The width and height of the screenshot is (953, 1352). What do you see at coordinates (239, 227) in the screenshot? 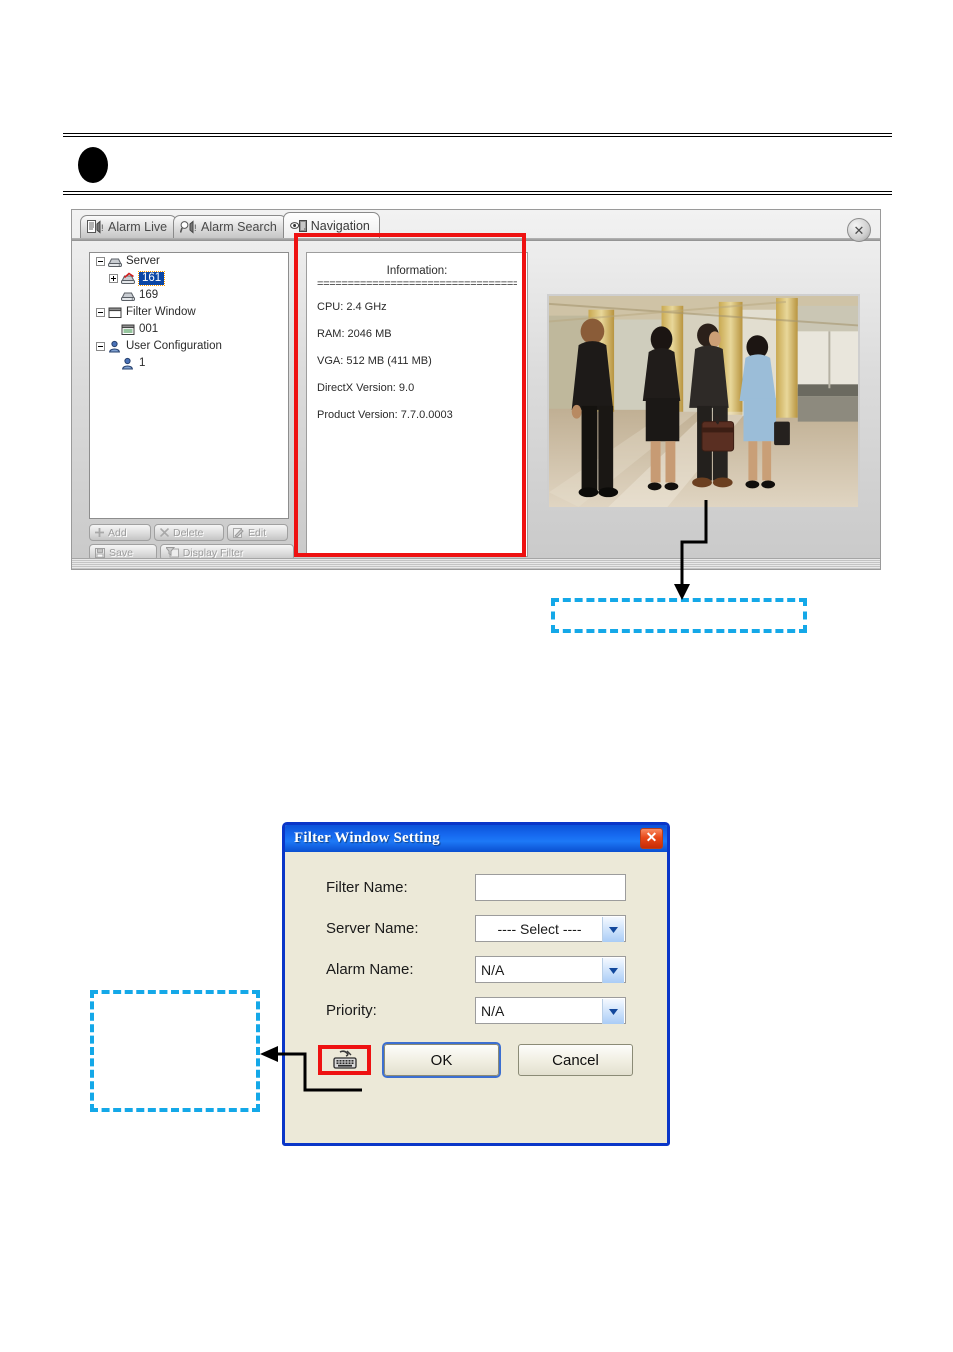
I see `tab-label: Alarm Search` at bounding box center [239, 227].